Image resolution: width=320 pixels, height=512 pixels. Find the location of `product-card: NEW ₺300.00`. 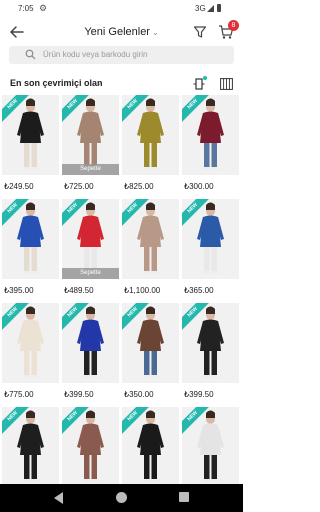

product-card: NEW ₺300.00 is located at coordinates (210, 146).